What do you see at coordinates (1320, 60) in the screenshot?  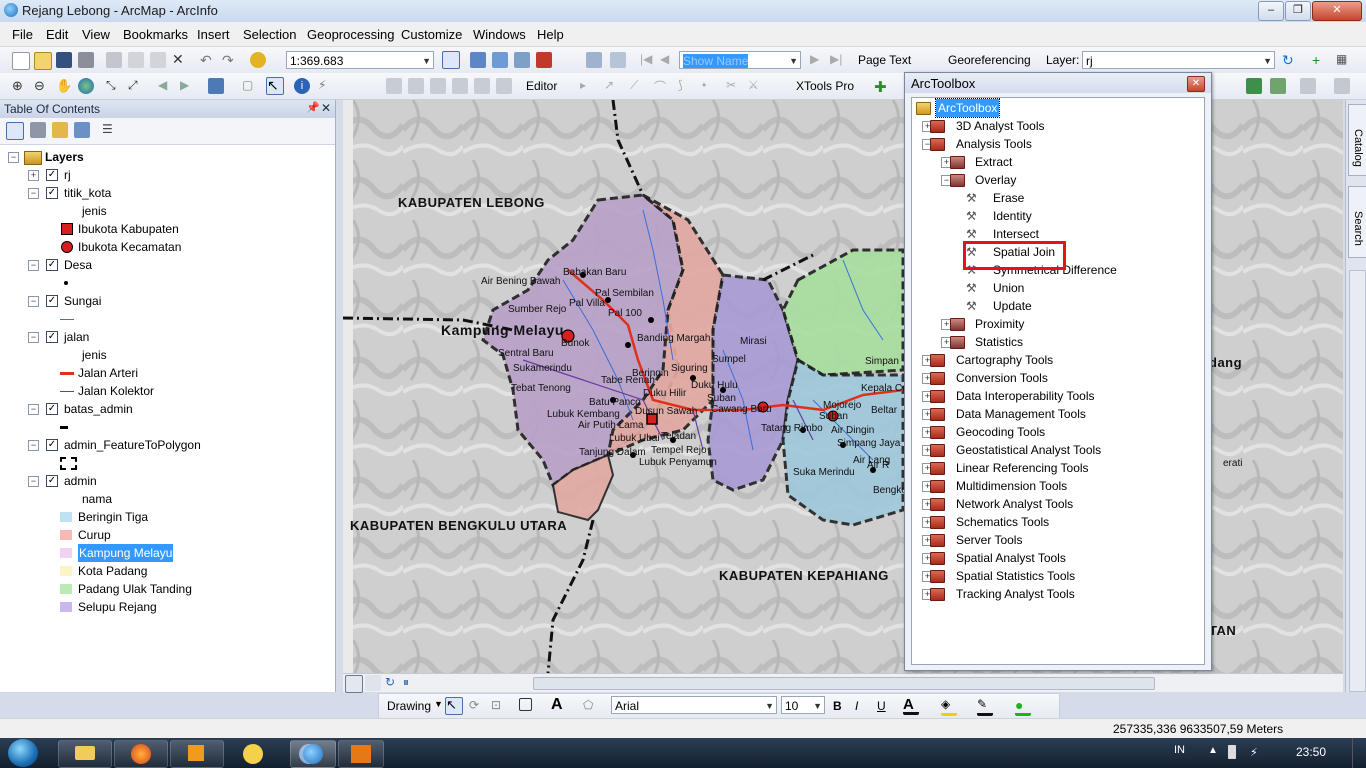 I see `add-control-points-icon: +` at bounding box center [1320, 60].